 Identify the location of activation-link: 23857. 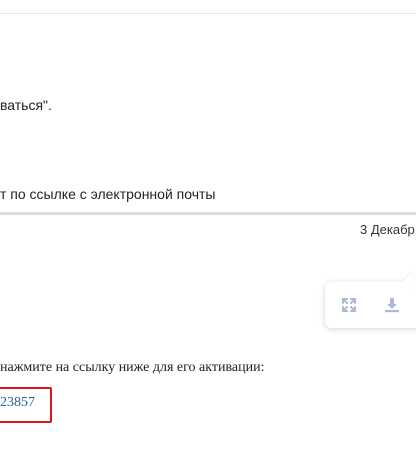
(17, 403).